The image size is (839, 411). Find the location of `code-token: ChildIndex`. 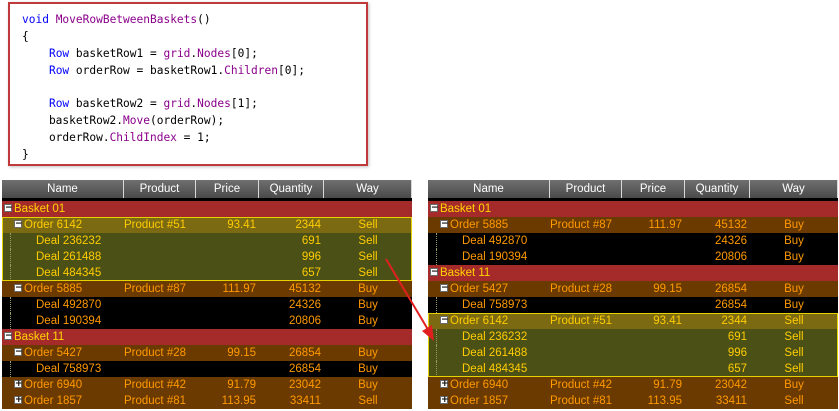

code-token: ChildIndex is located at coordinates (143, 138).